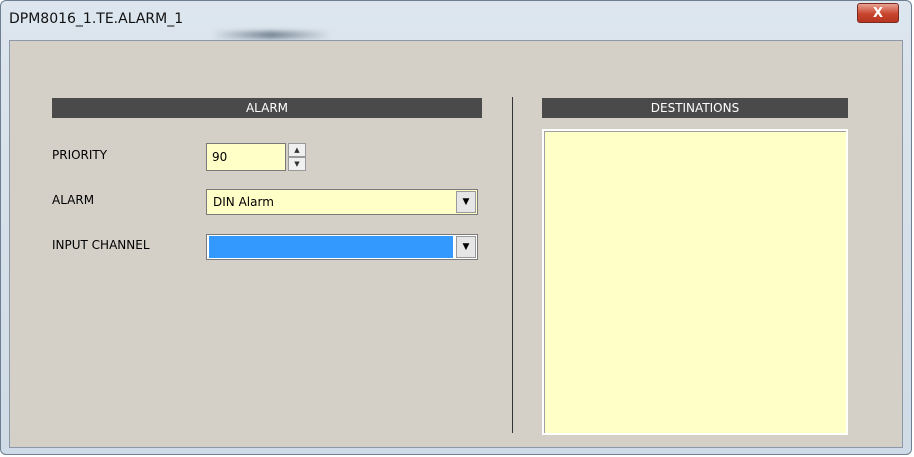 This screenshot has height=457, width=914. I want to click on priority-input: 90, so click(246, 157).